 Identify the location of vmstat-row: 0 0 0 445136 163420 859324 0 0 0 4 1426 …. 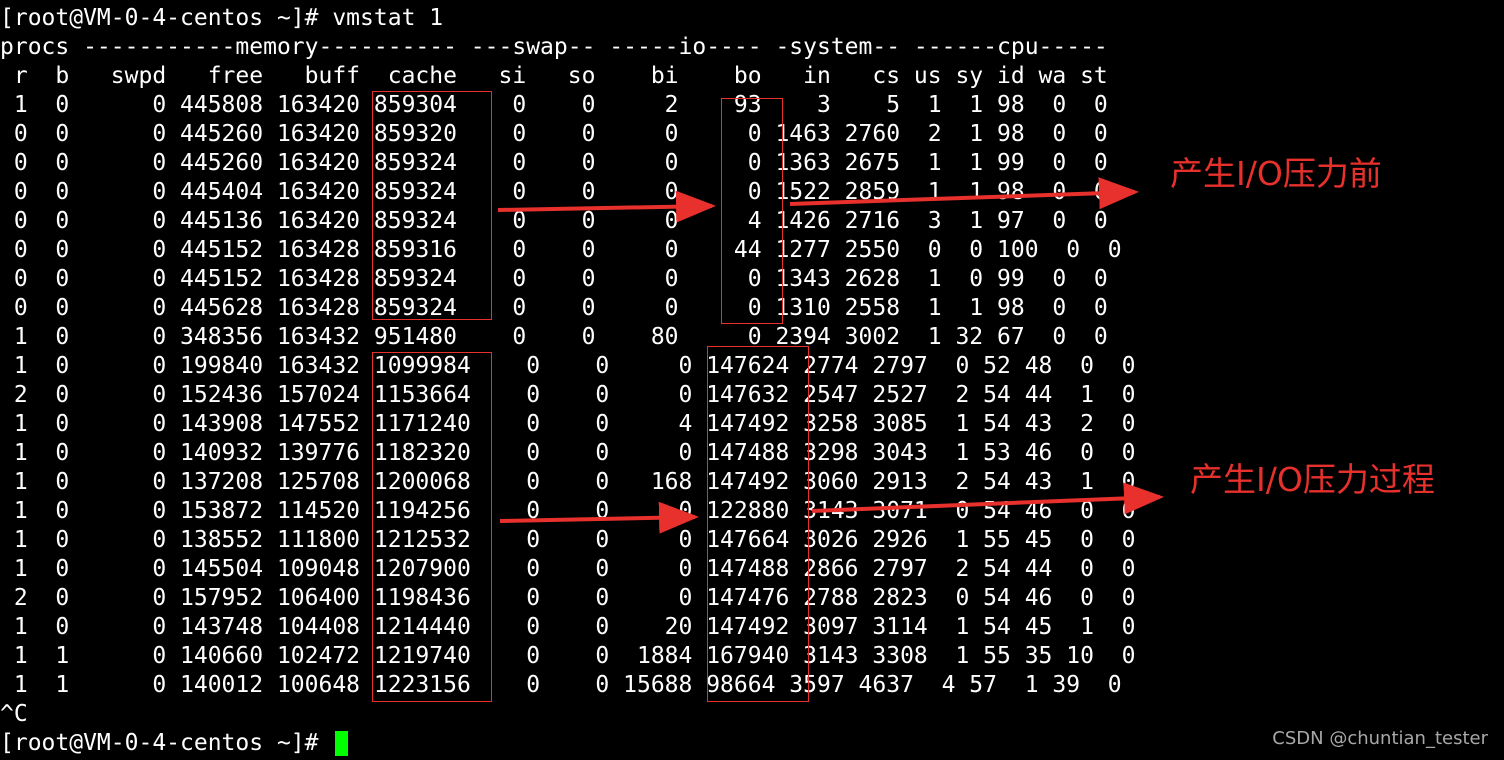
(554, 221).